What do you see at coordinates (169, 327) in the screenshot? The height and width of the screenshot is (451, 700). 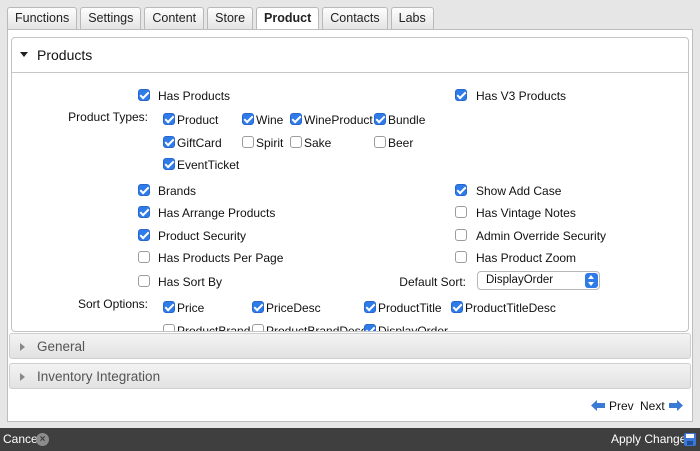 I see `sort-productbrand-checkbox` at bounding box center [169, 327].